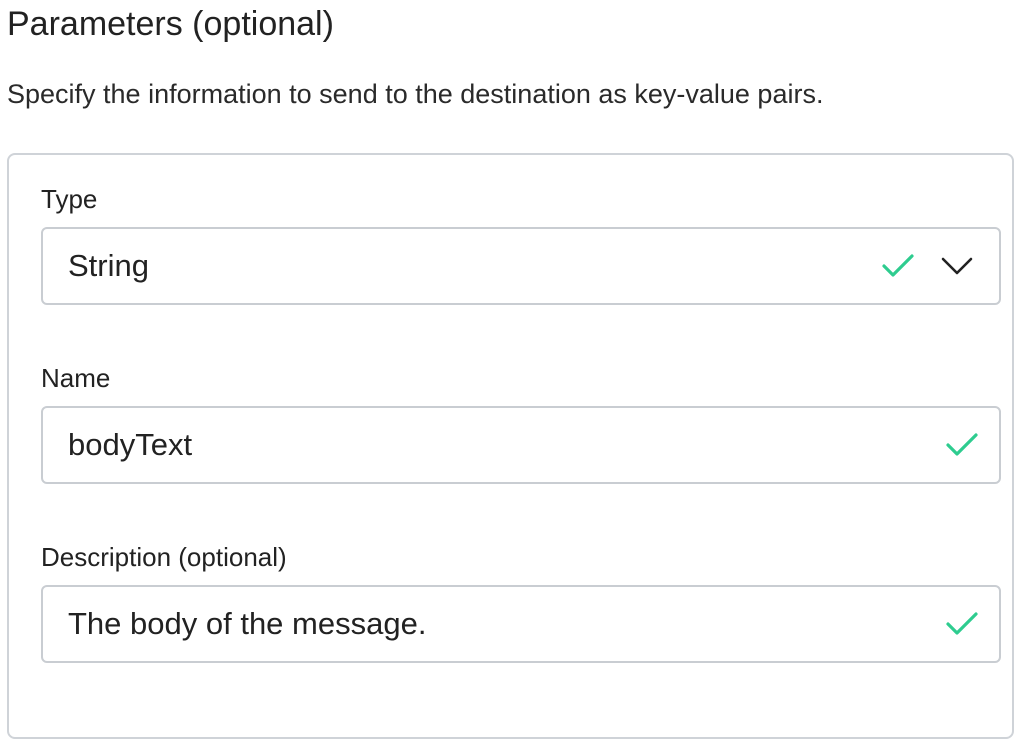 This screenshot has height=750, width=1024. I want to click on type-label: Type, so click(69, 199).